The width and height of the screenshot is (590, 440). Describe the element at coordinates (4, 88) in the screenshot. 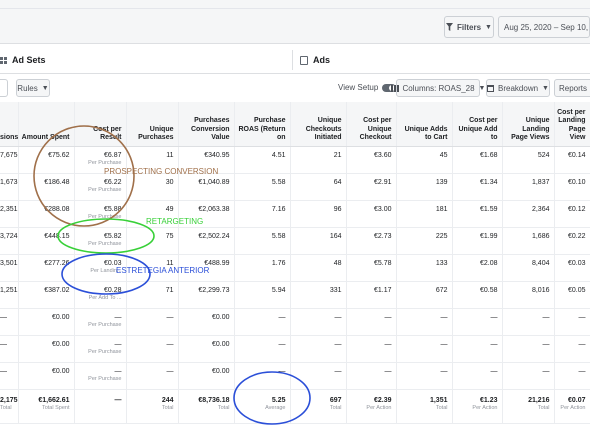

I see `toolbar-left-button` at that location.